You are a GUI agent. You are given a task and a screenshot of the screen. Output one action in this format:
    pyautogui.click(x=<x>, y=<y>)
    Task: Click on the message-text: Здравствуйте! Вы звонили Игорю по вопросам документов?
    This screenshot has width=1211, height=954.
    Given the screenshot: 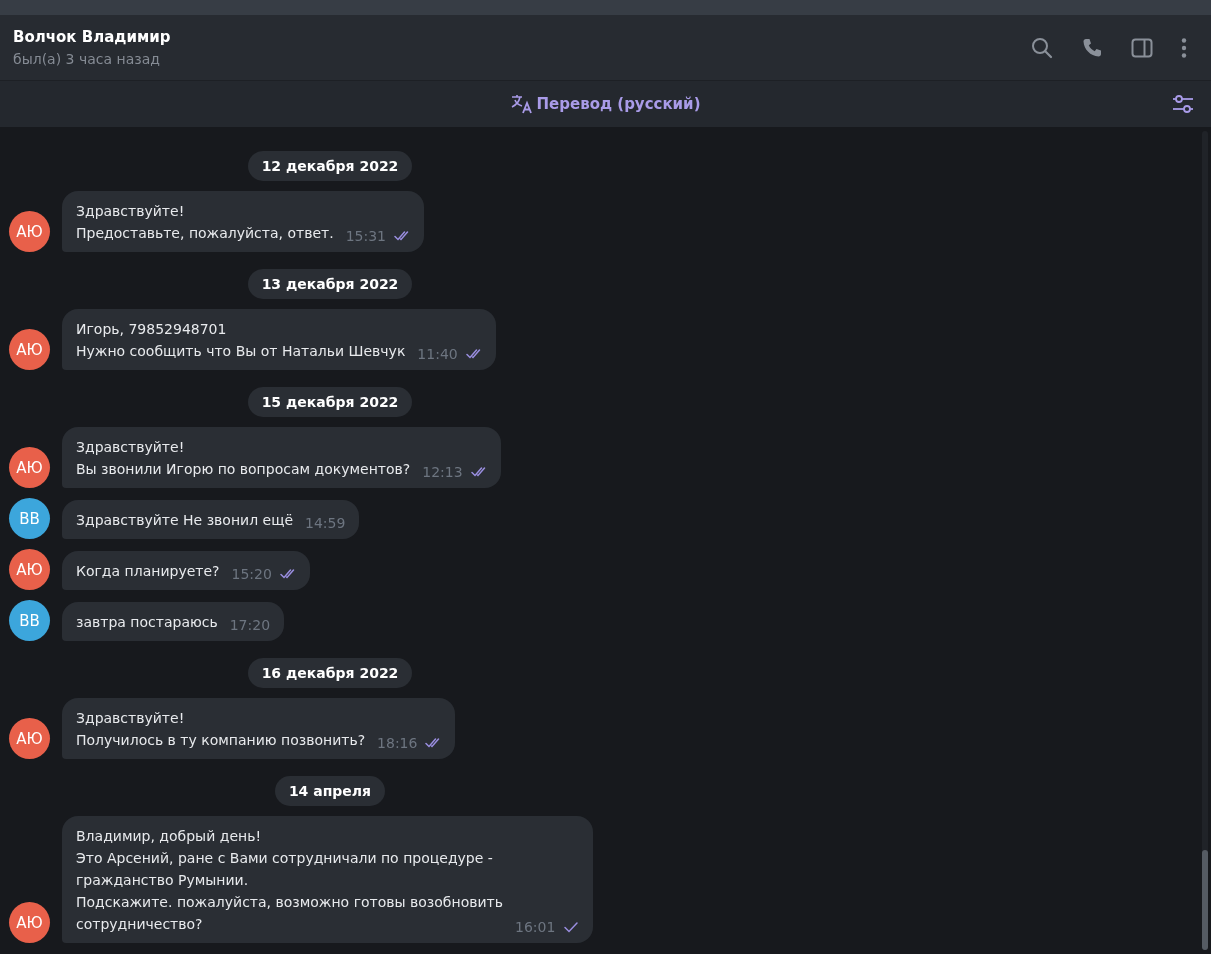 What is the action you would take?
    pyautogui.click(x=243, y=458)
    